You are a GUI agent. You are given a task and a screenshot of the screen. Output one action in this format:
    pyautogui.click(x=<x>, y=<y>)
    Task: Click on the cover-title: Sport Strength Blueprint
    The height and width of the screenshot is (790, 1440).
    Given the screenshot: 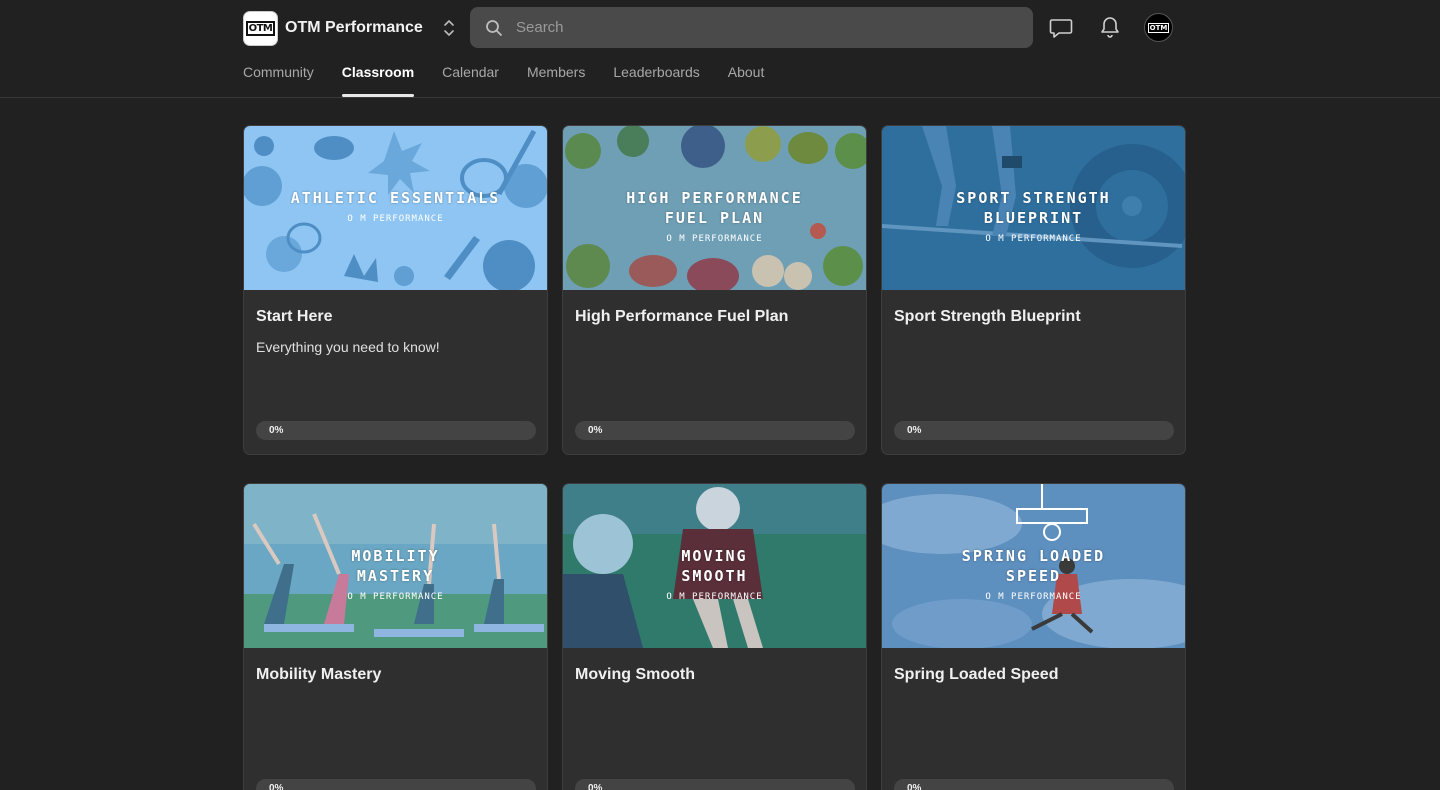 What is the action you would take?
    pyautogui.click(x=1033, y=208)
    